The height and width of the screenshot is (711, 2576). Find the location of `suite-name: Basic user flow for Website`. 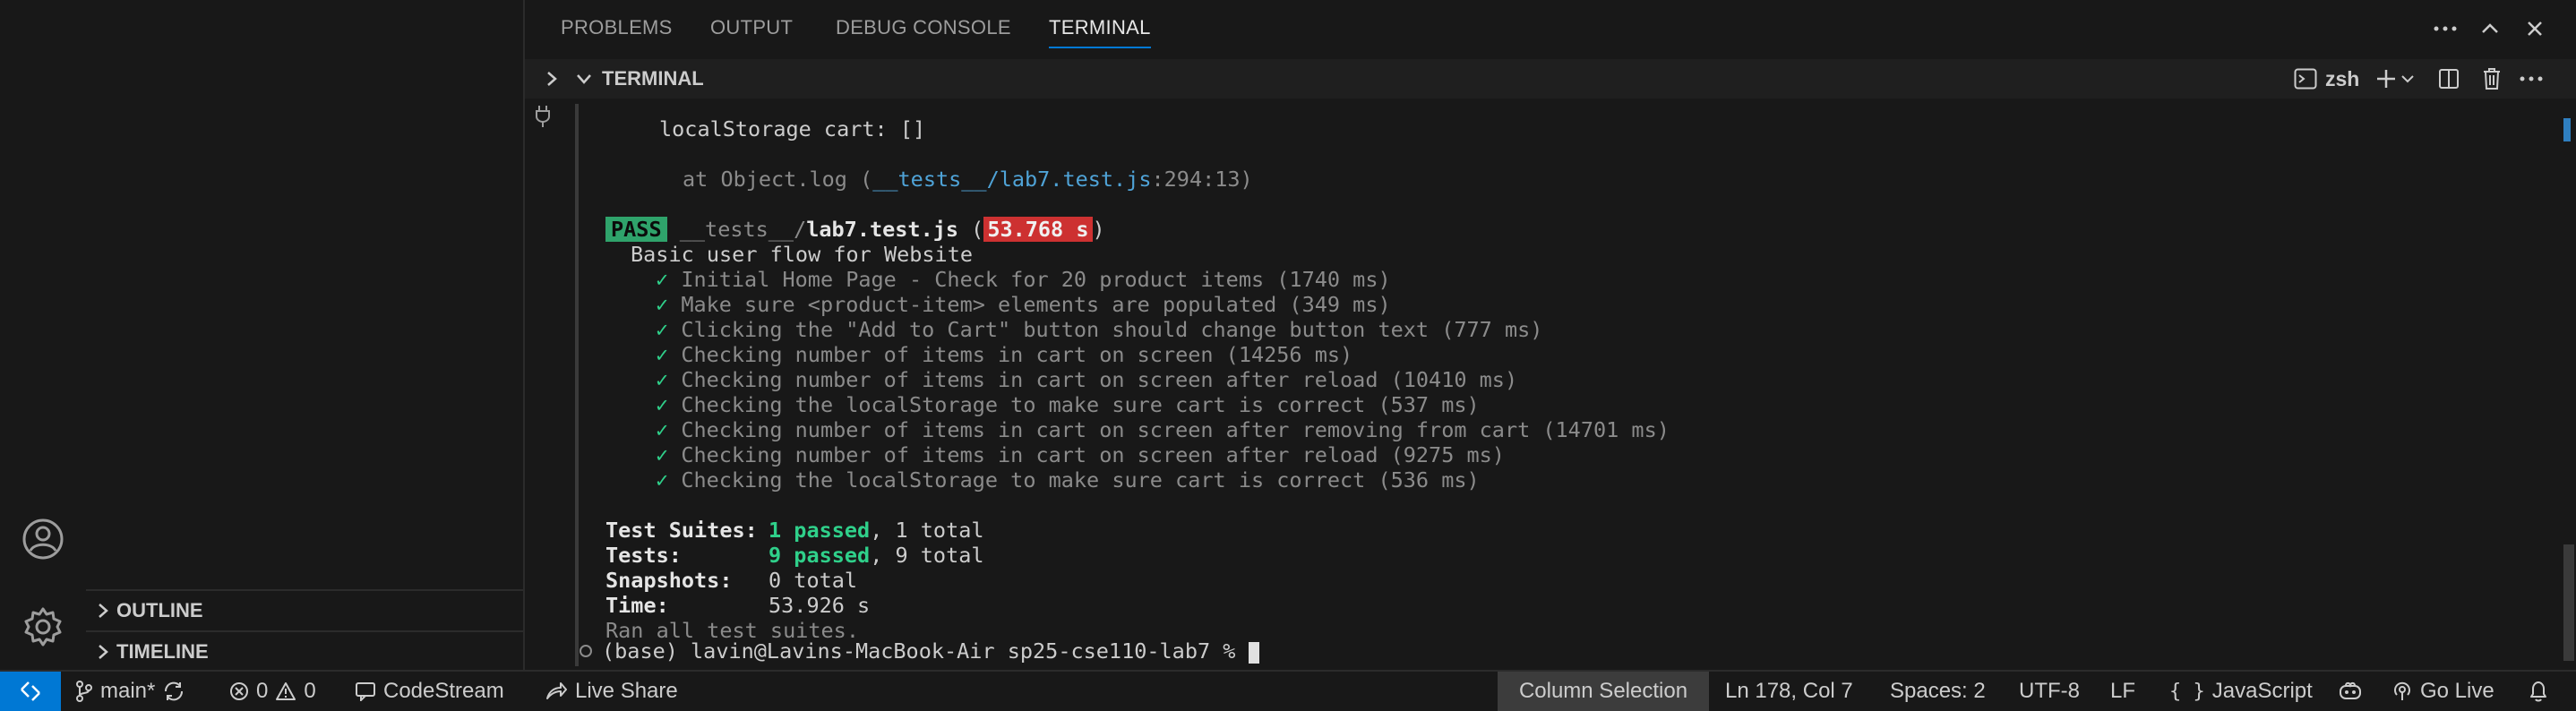

suite-name: Basic user flow for Website is located at coordinates (802, 254).